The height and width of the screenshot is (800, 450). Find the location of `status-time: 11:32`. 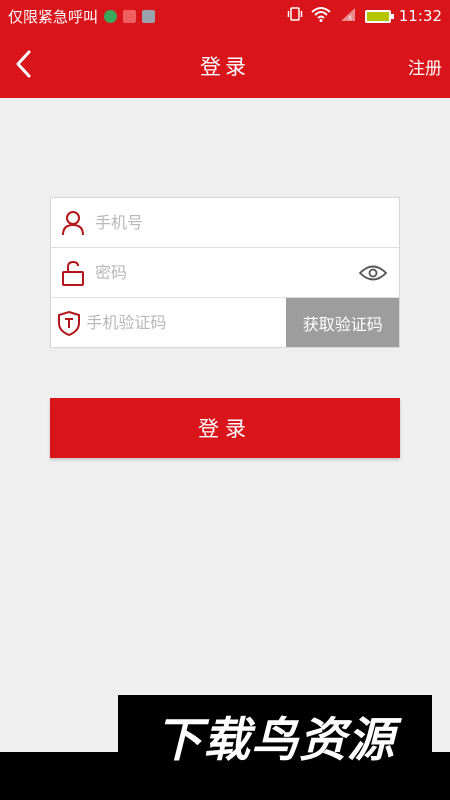

status-time: 11:32 is located at coordinates (420, 16).